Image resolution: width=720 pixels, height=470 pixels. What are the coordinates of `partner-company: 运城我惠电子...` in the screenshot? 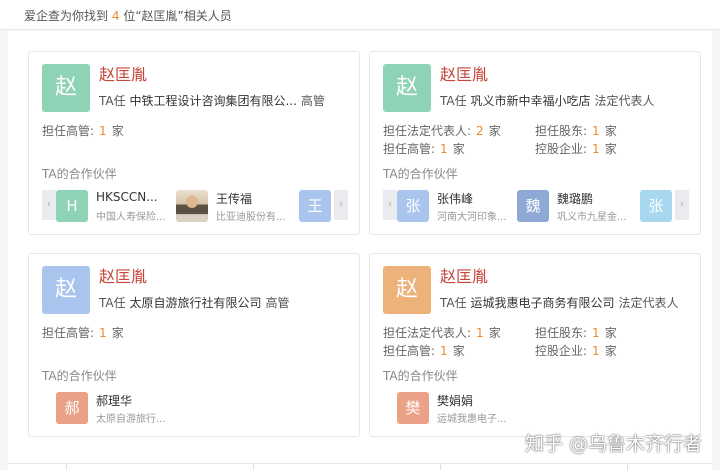 It's located at (472, 419).